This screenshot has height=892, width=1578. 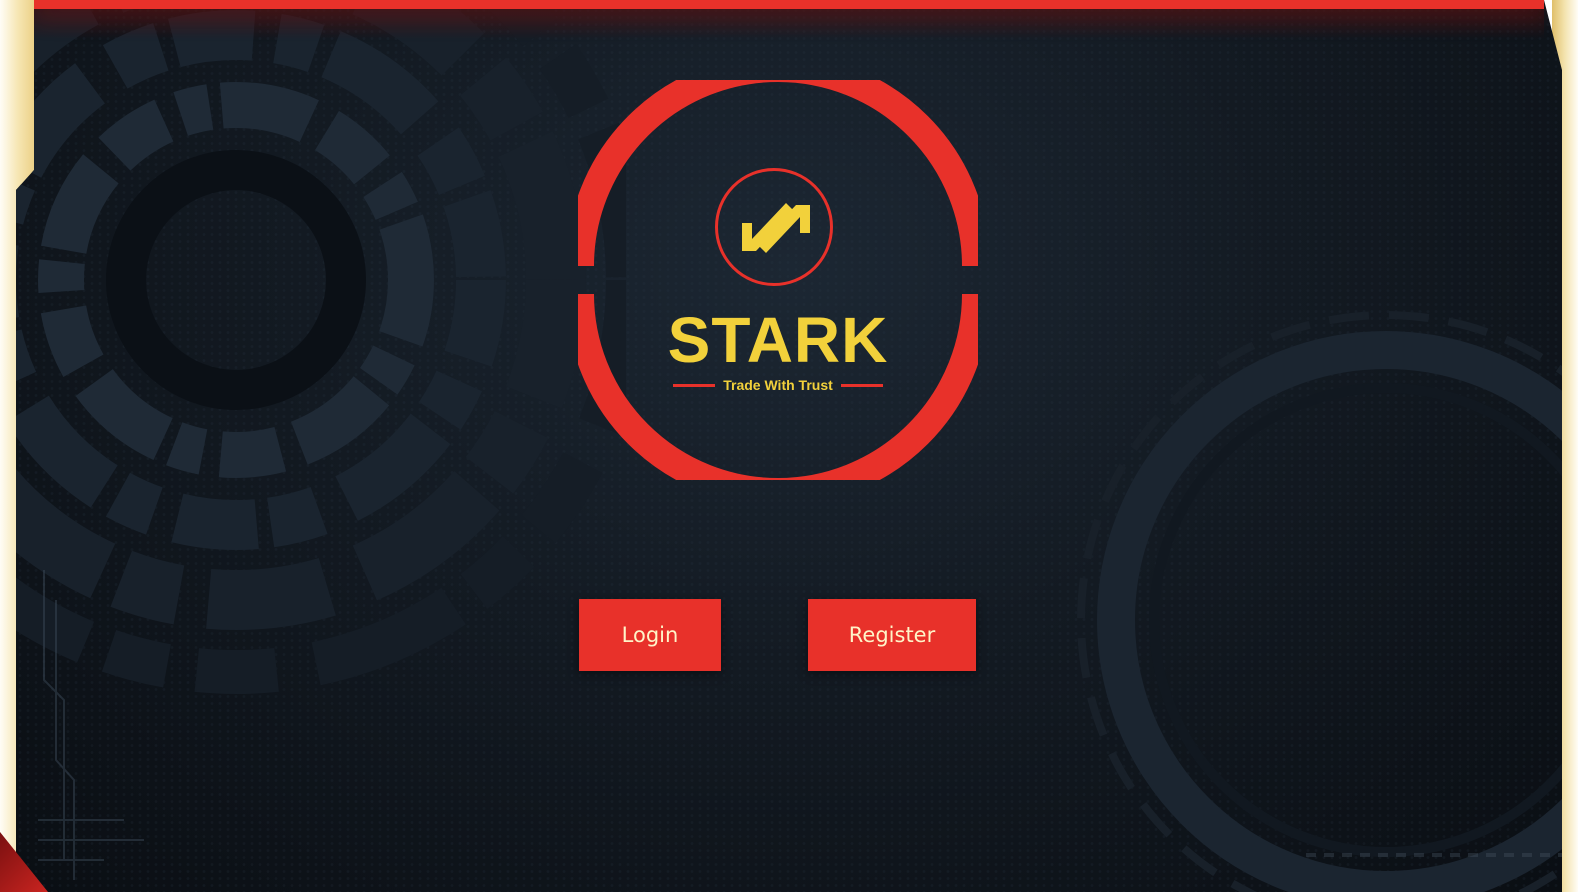 I want to click on brand-tagline: Trade With Trust, so click(x=778, y=385).